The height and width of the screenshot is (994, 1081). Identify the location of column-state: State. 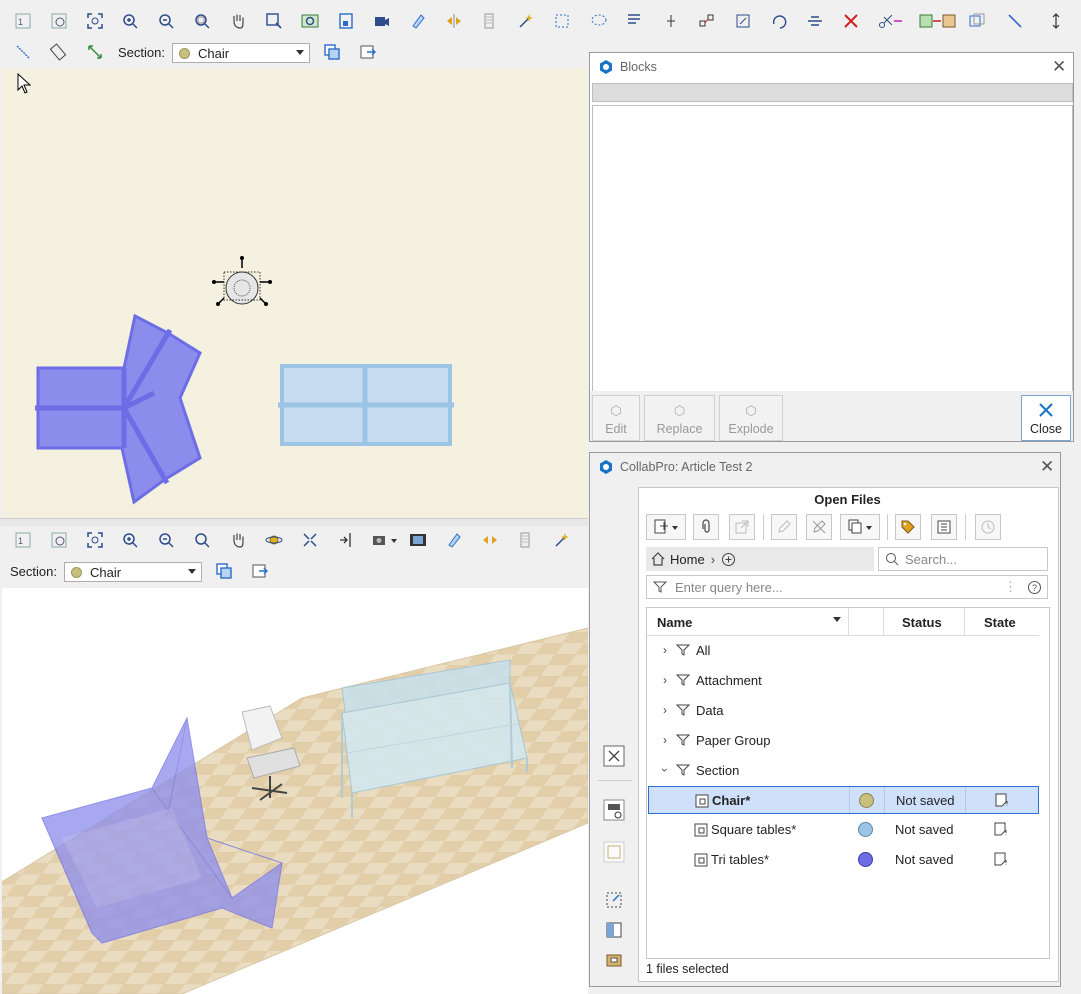
(1000, 622).